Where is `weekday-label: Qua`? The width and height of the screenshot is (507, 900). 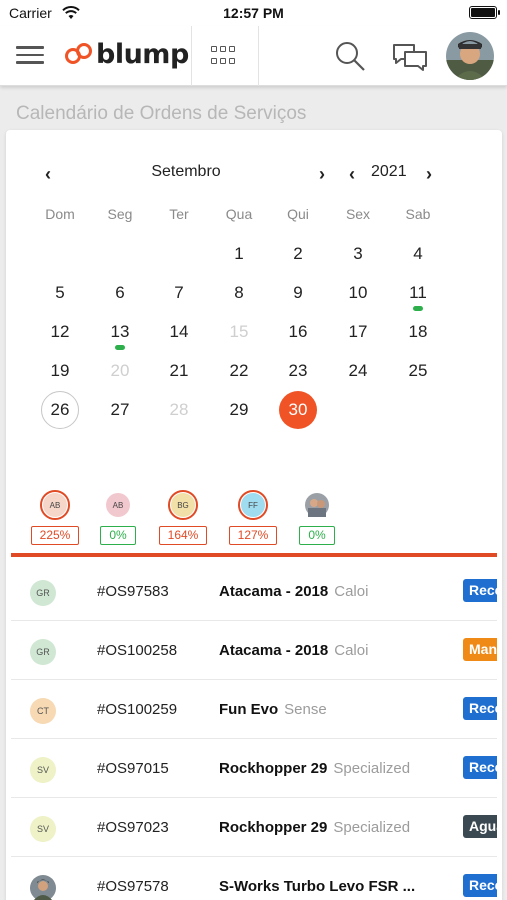
weekday-label: Qua is located at coordinates (239, 214).